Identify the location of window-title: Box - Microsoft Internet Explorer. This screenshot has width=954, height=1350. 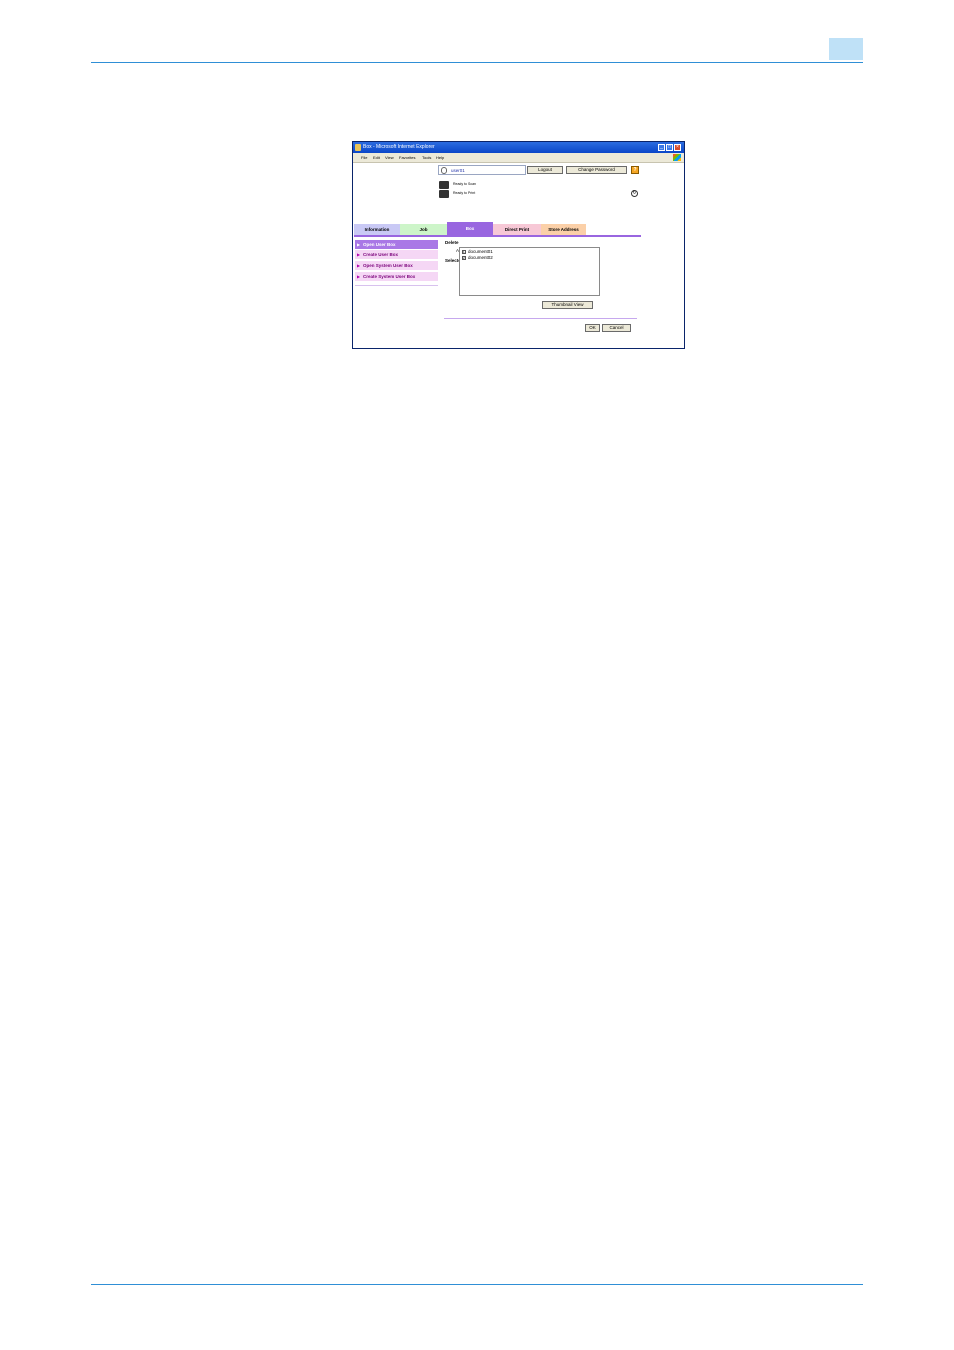
(399, 147).